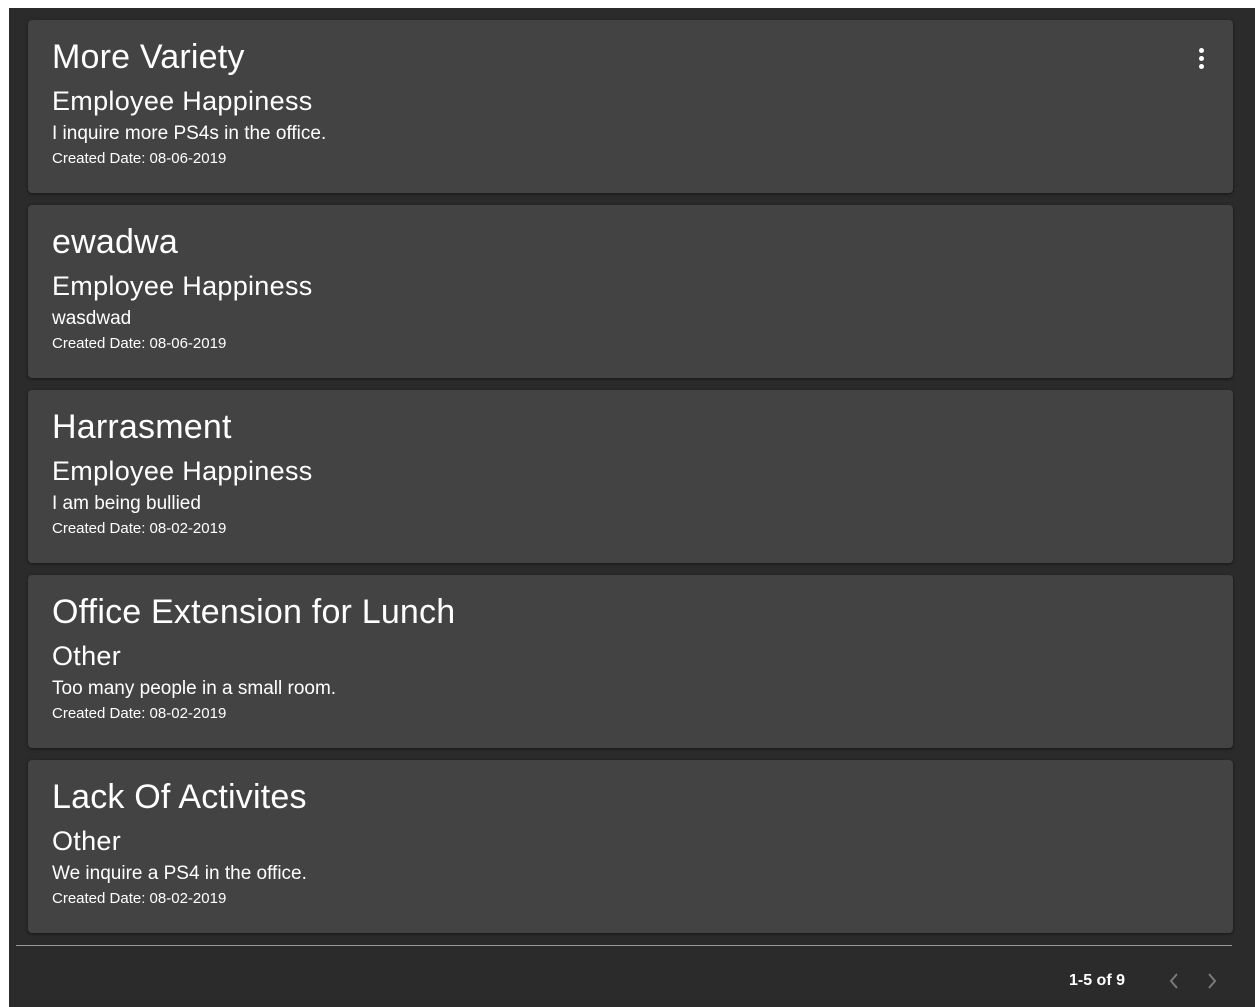 Image resolution: width=1255 pixels, height=1007 pixels. I want to click on footer-divider, so click(624, 945).